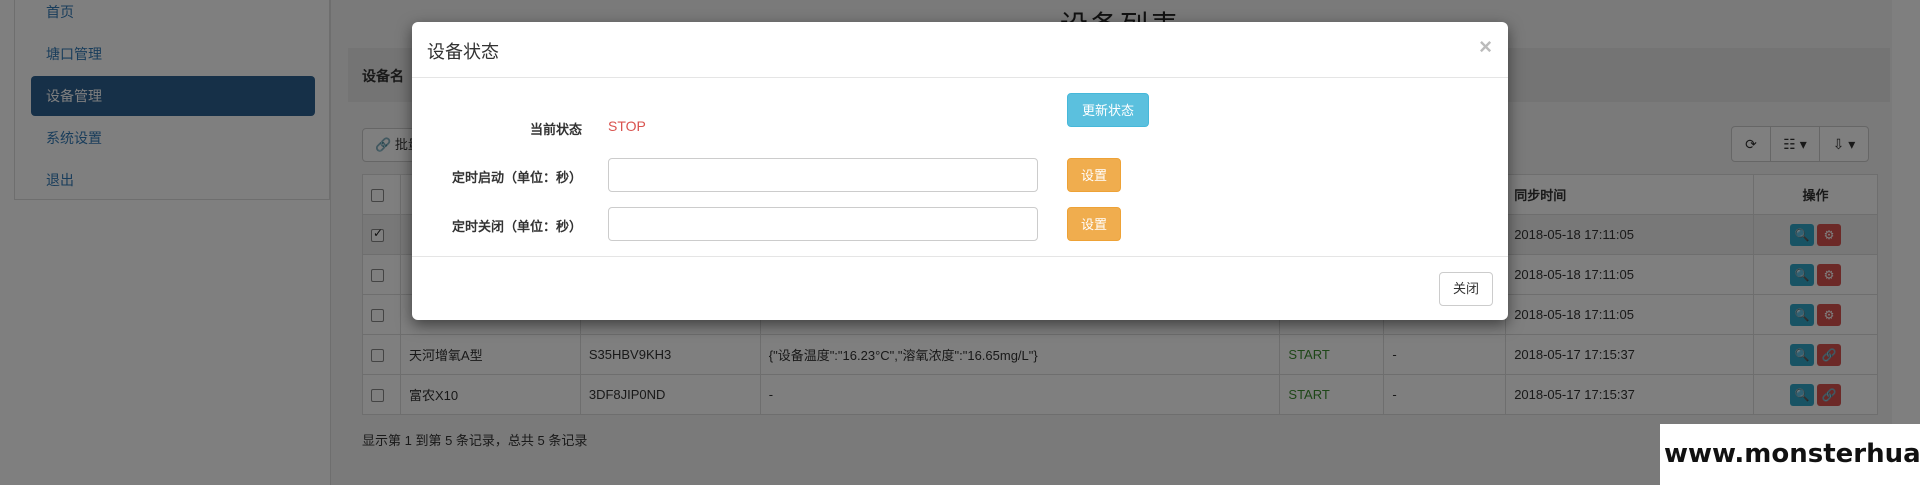 This screenshot has width=1920, height=485. What do you see at coordinates (1485, 47) in the screenshot?
I see `close-icon: ×` at bounding box center [1485, 47].